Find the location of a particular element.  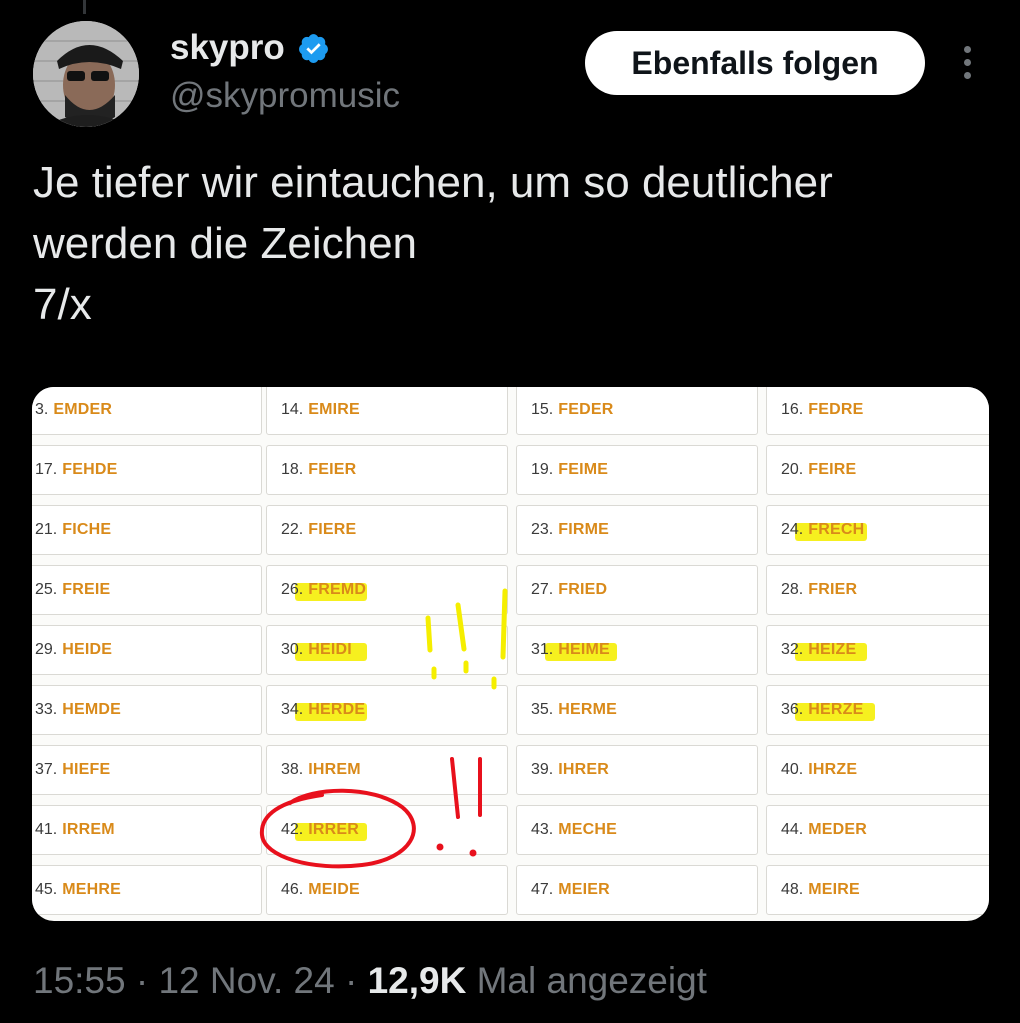

grid-cell: 28. FRIER is located at coordinates (877, 590).